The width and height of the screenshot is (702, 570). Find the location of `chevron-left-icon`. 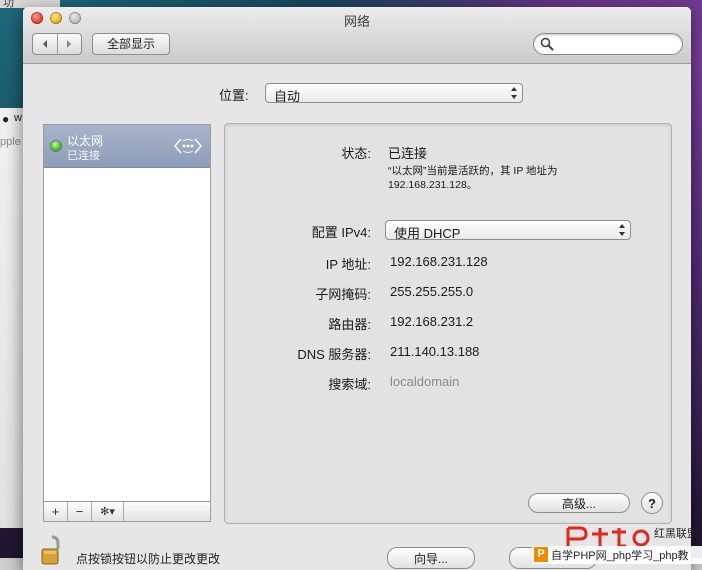

chevron-left-icon is located at coordinates (44, 44).